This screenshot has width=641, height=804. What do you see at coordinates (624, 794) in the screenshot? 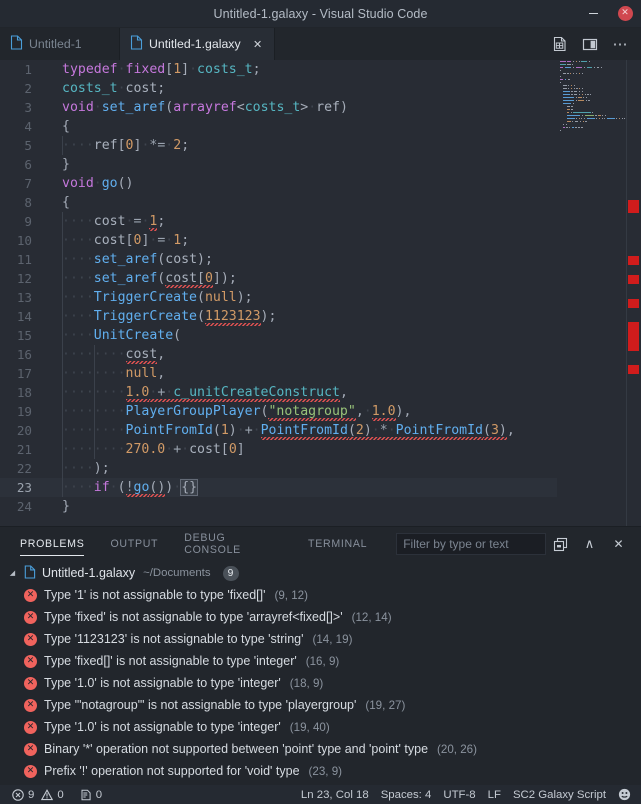
I see `feedback-smiley-icon` at bounding box center [624, 794].